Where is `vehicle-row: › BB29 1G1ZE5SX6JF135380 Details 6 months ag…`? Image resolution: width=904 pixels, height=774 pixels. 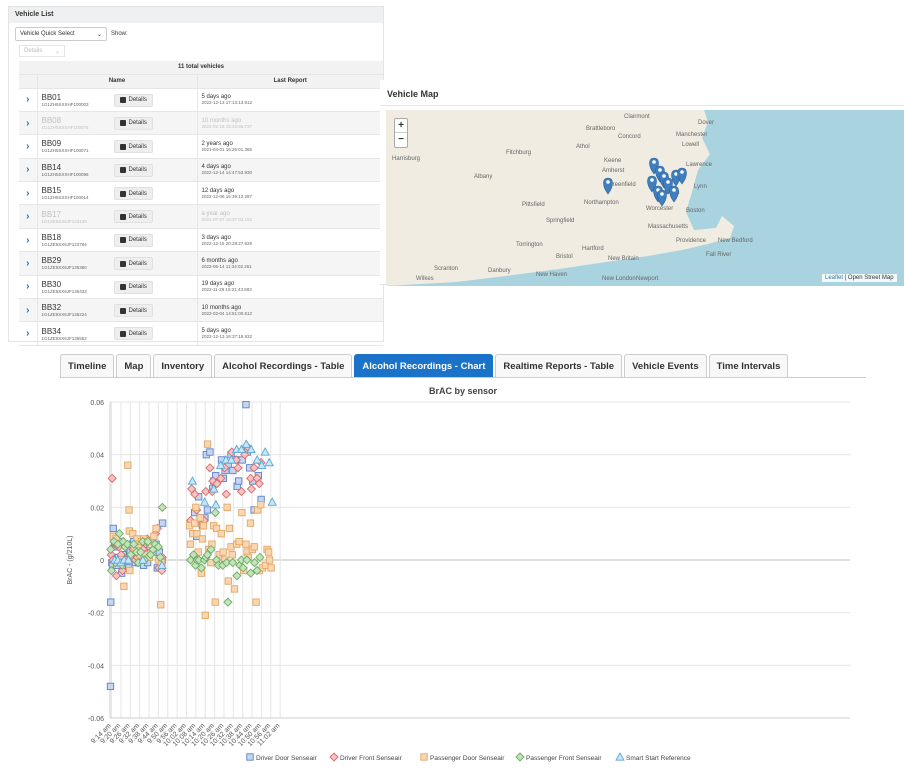
vehicle-row: › BB29 1G1ZE5SX6JF135380 Details 6 months ag… is located at coordinates (201, 263).